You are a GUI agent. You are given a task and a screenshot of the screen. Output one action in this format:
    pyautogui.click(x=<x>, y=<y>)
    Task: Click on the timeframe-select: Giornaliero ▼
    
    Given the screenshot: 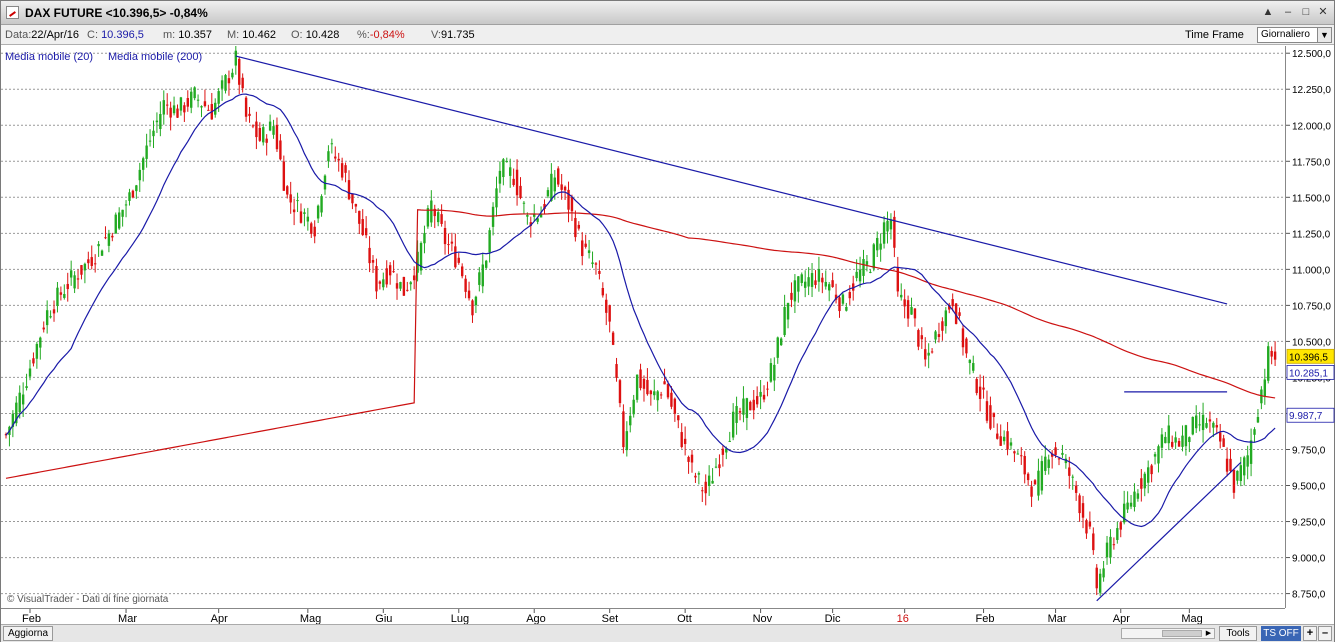 What is the action you would take?
    pyautogui.click(x=1294, y=35)
    